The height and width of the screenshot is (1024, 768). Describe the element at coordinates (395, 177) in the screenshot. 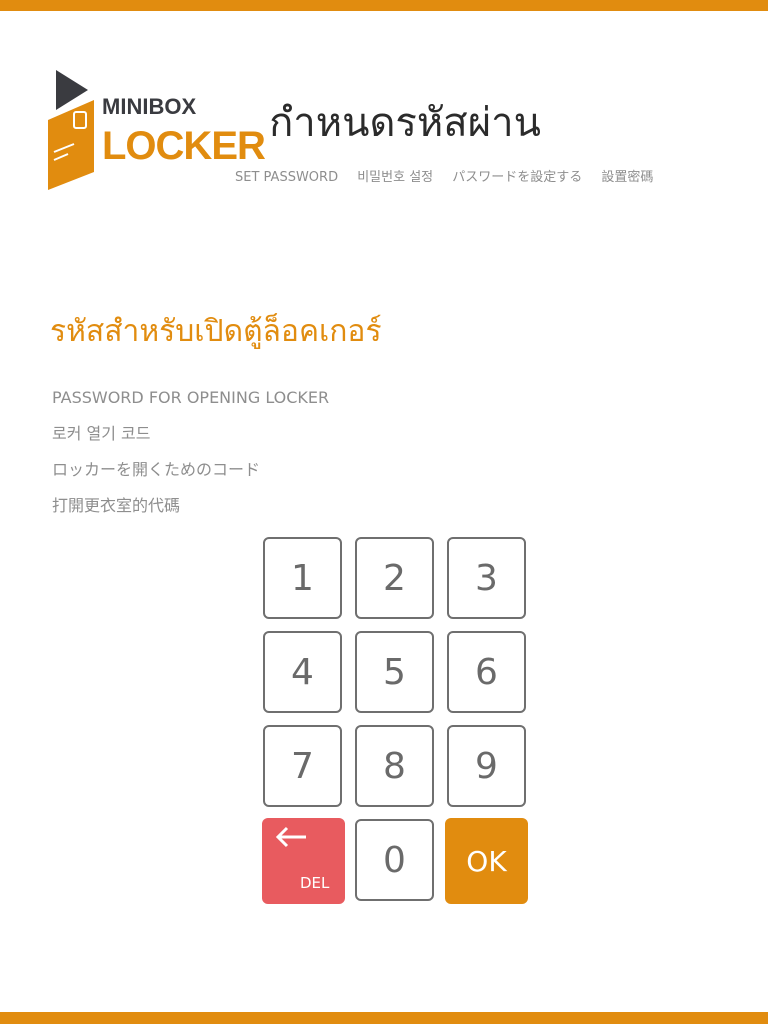

I see `subtitle-korean: 비밀번호 설정` at that location.